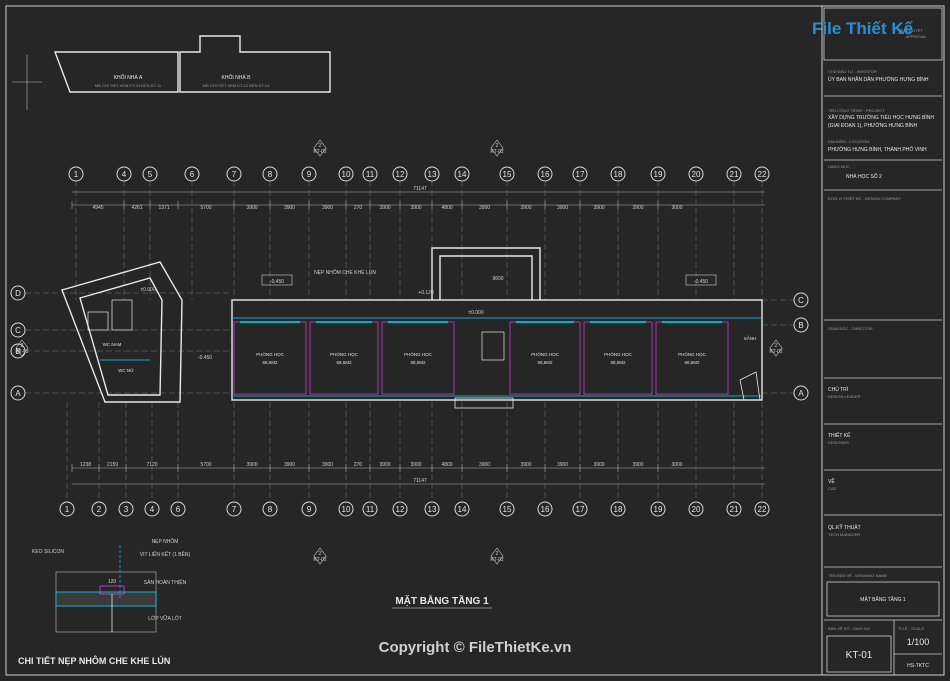 The width and height of the screenshot is (950, 681). I want to click on dim-bottom-6: 3900, so click(327, 465).